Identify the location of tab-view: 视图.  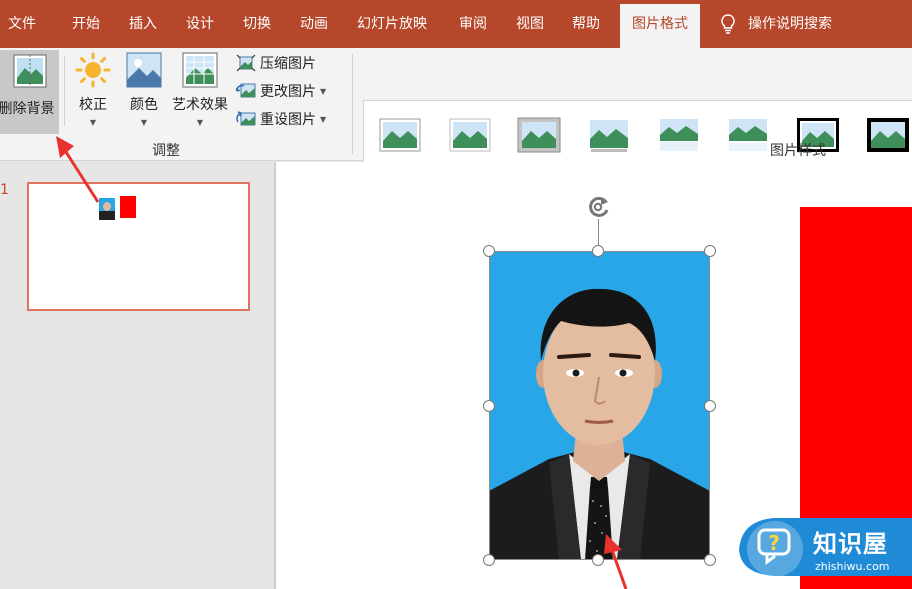
(530, 24).